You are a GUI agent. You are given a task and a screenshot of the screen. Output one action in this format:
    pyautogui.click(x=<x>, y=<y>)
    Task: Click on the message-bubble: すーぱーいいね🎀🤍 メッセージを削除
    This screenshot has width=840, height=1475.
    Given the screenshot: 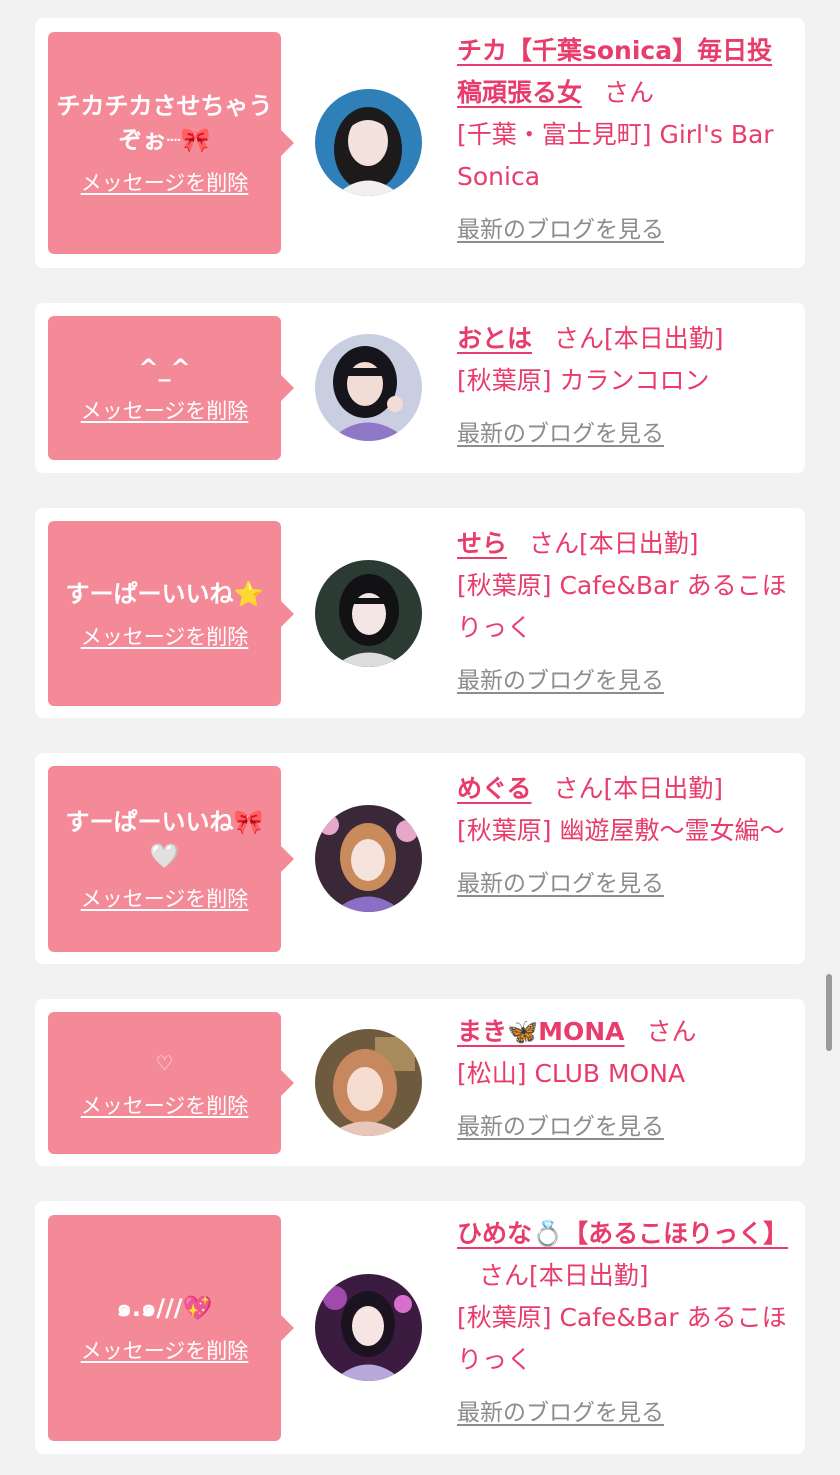 What is the action you would take?
    pyautogui.click(x=171, y=859)
    